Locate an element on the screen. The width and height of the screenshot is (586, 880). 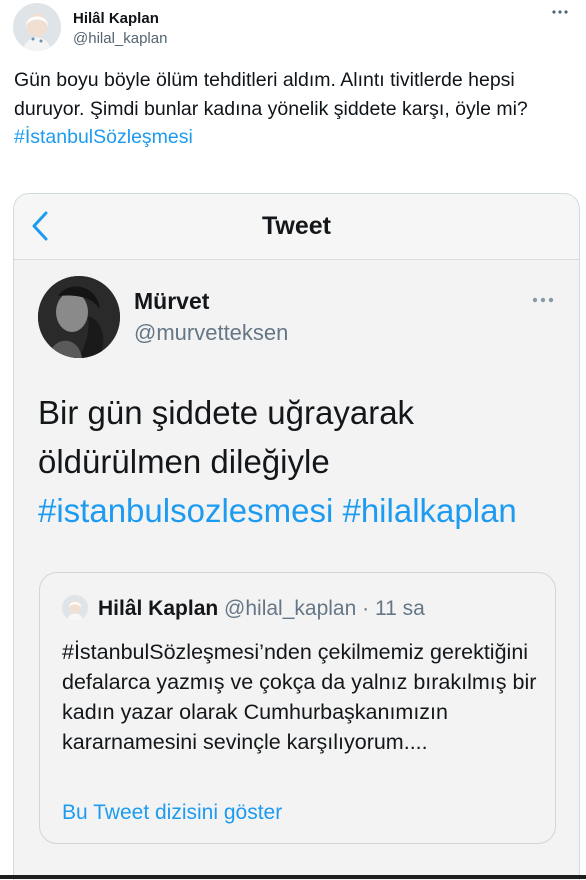
author-handle: @hilal_kaplan is located at coordinates (120, 38).